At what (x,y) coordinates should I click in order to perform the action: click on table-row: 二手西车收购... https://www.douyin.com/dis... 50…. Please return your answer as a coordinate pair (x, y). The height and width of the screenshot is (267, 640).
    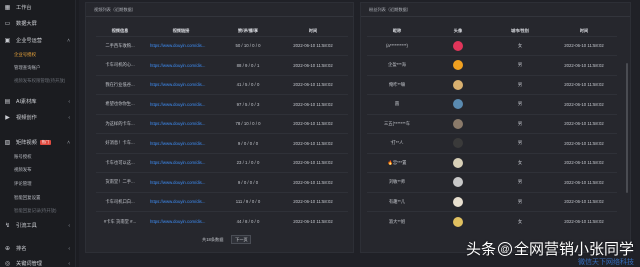
    Looking at the image, I should click on (222, 45).